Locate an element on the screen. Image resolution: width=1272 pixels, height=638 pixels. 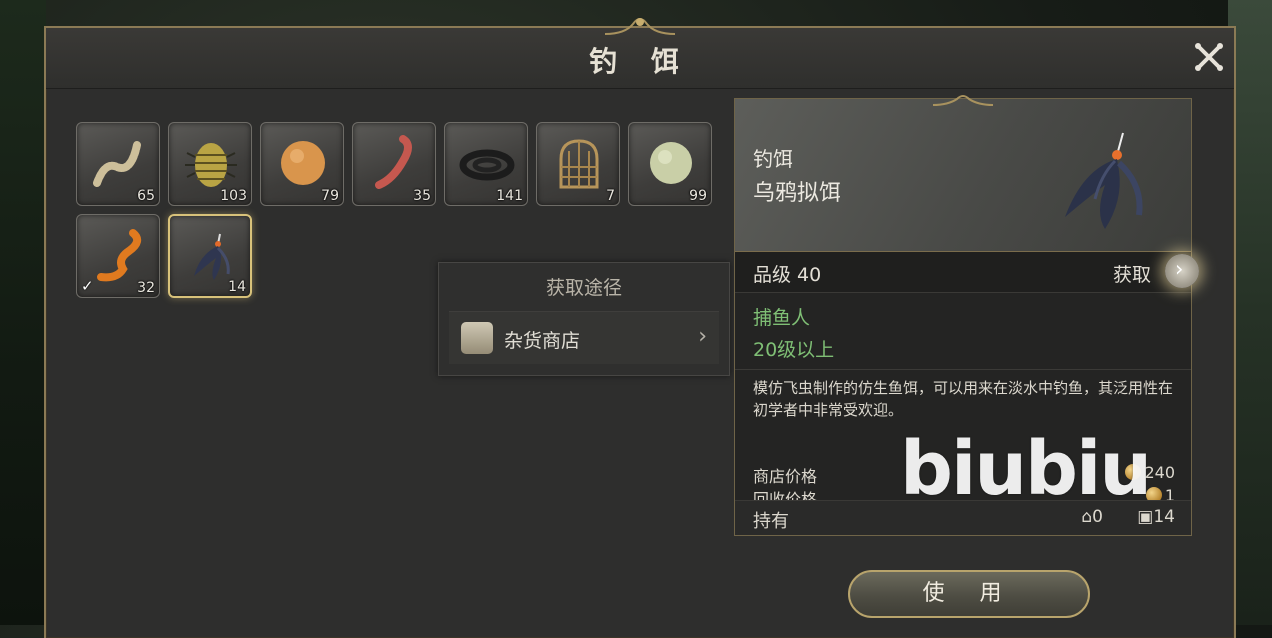
item-count: 99 is located at coordinates (698, 196).